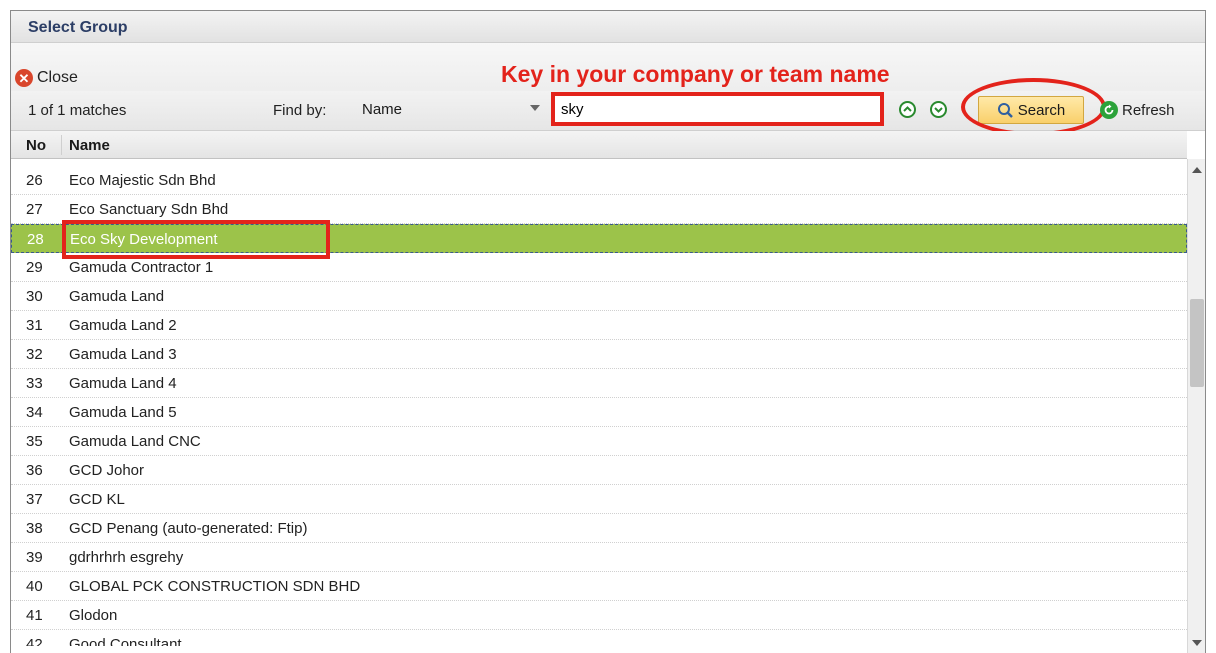 The image size is (1216, 653). What do you see at coordinates (599, 470) in the screenshot?
I see `table-row: 36 GCD Johor` at bounding box center [599, 470].